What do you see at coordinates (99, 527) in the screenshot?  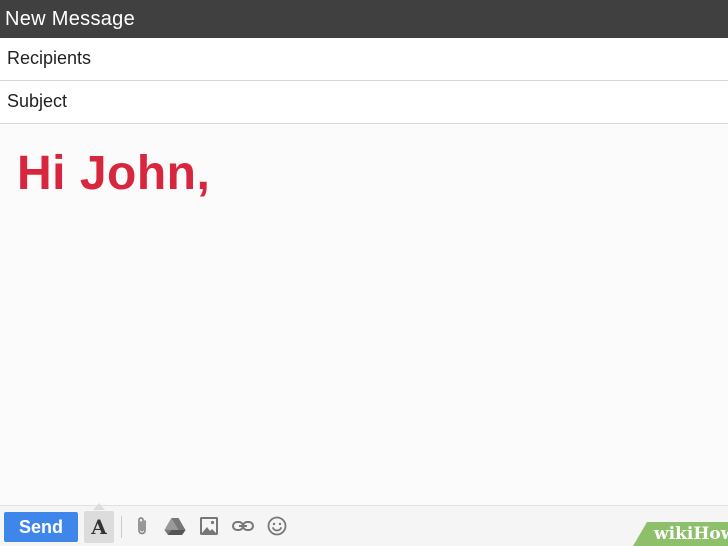 I see `formatting-options-button: A` at bounding box center [99, 527].